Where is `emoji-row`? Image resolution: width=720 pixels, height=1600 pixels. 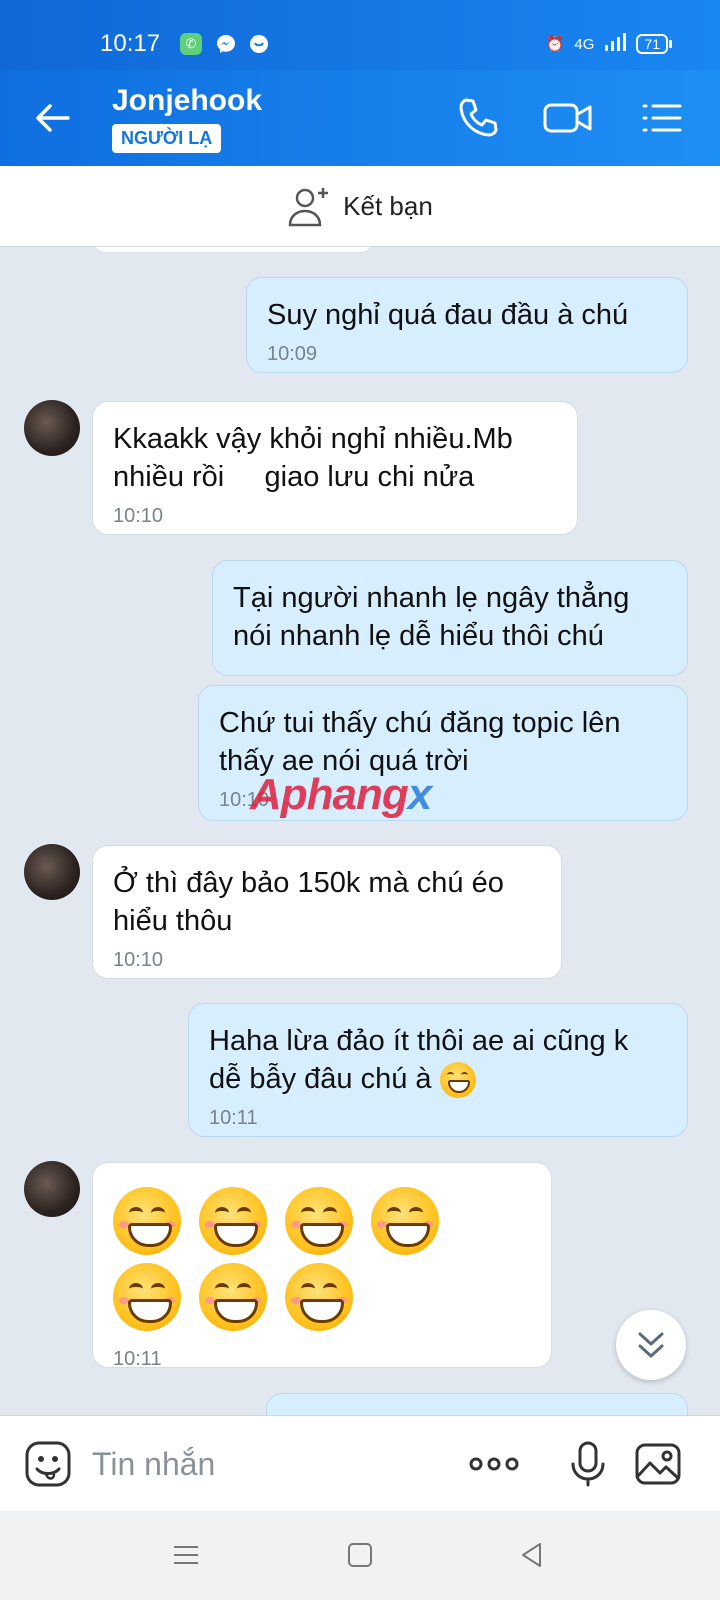 emoji-row is located at coordinates (323, 1263).